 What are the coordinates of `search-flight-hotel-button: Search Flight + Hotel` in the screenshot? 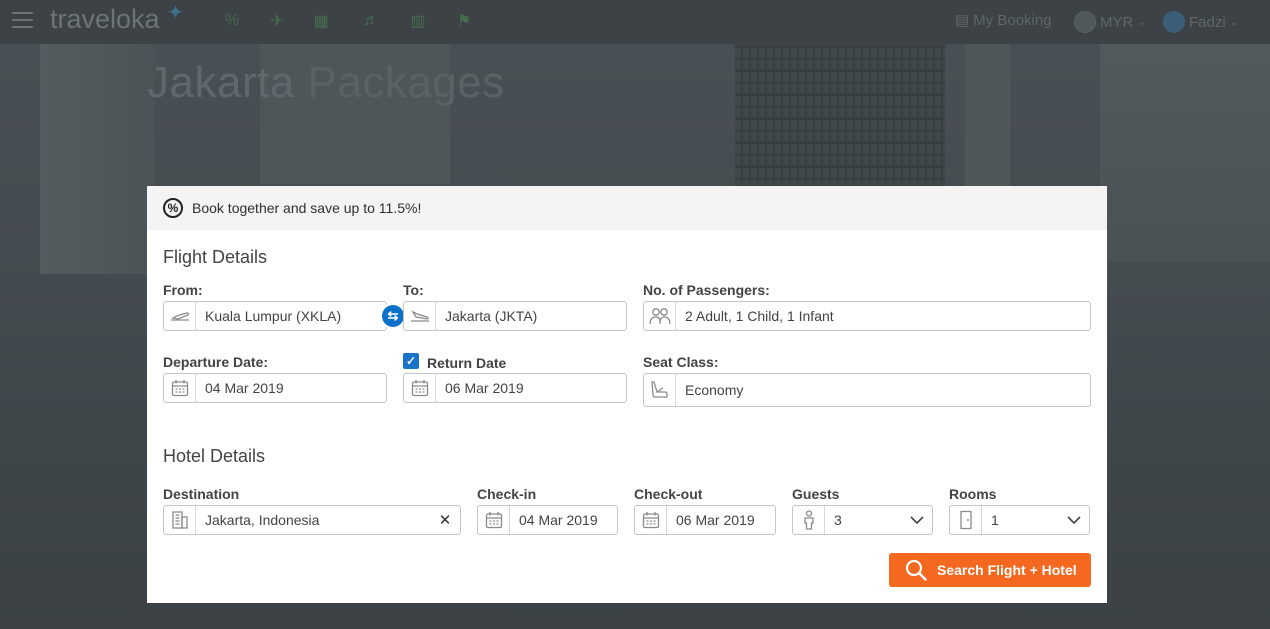 It's located at (990, 570).